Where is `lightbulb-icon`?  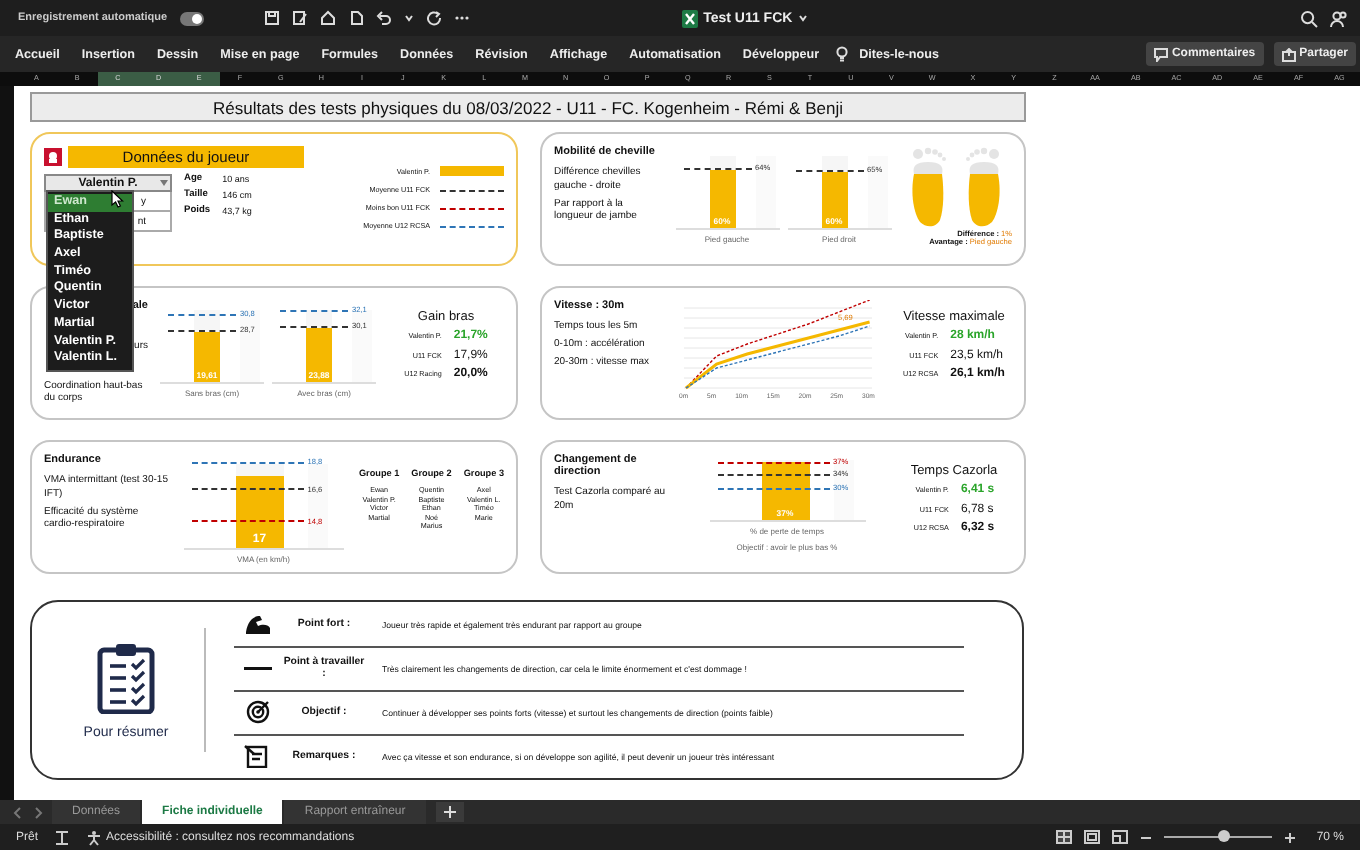 lightbulb-icon is located at coordinates (842, 54).